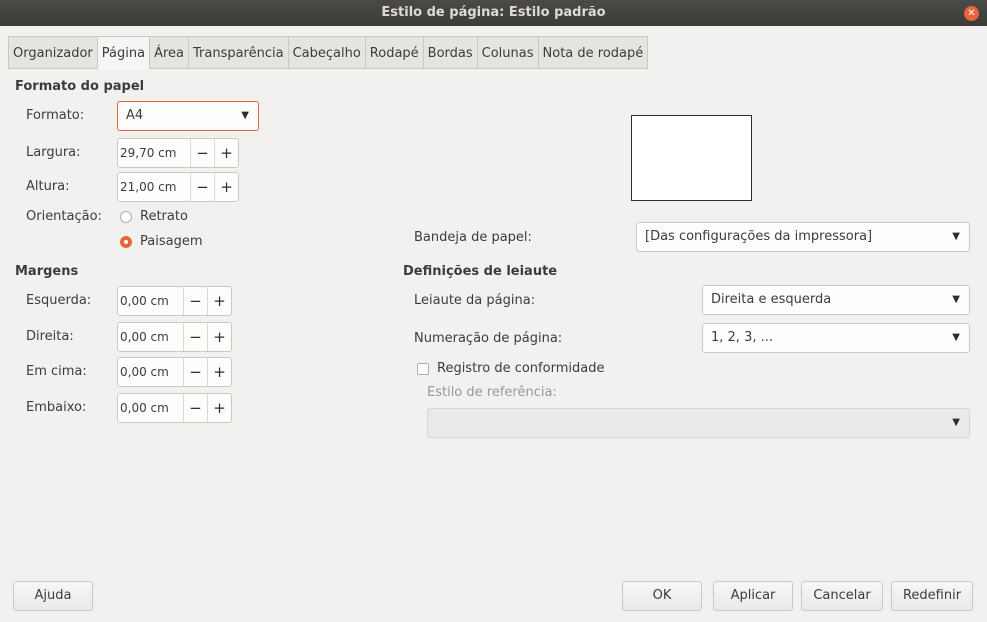 The image size is (987, 622). What do you see at coordinates (126, 217) in the screenshot?
I see `portrait-radio` at bounding box center [126, 217].